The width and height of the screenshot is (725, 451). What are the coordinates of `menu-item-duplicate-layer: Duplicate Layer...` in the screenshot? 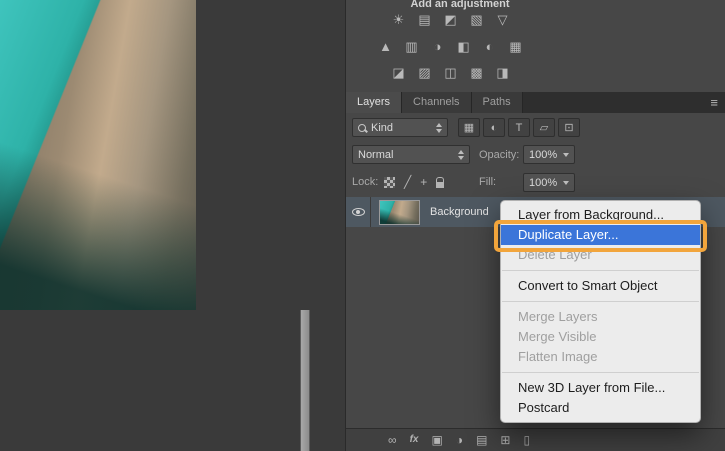 It's located at (600, 235).